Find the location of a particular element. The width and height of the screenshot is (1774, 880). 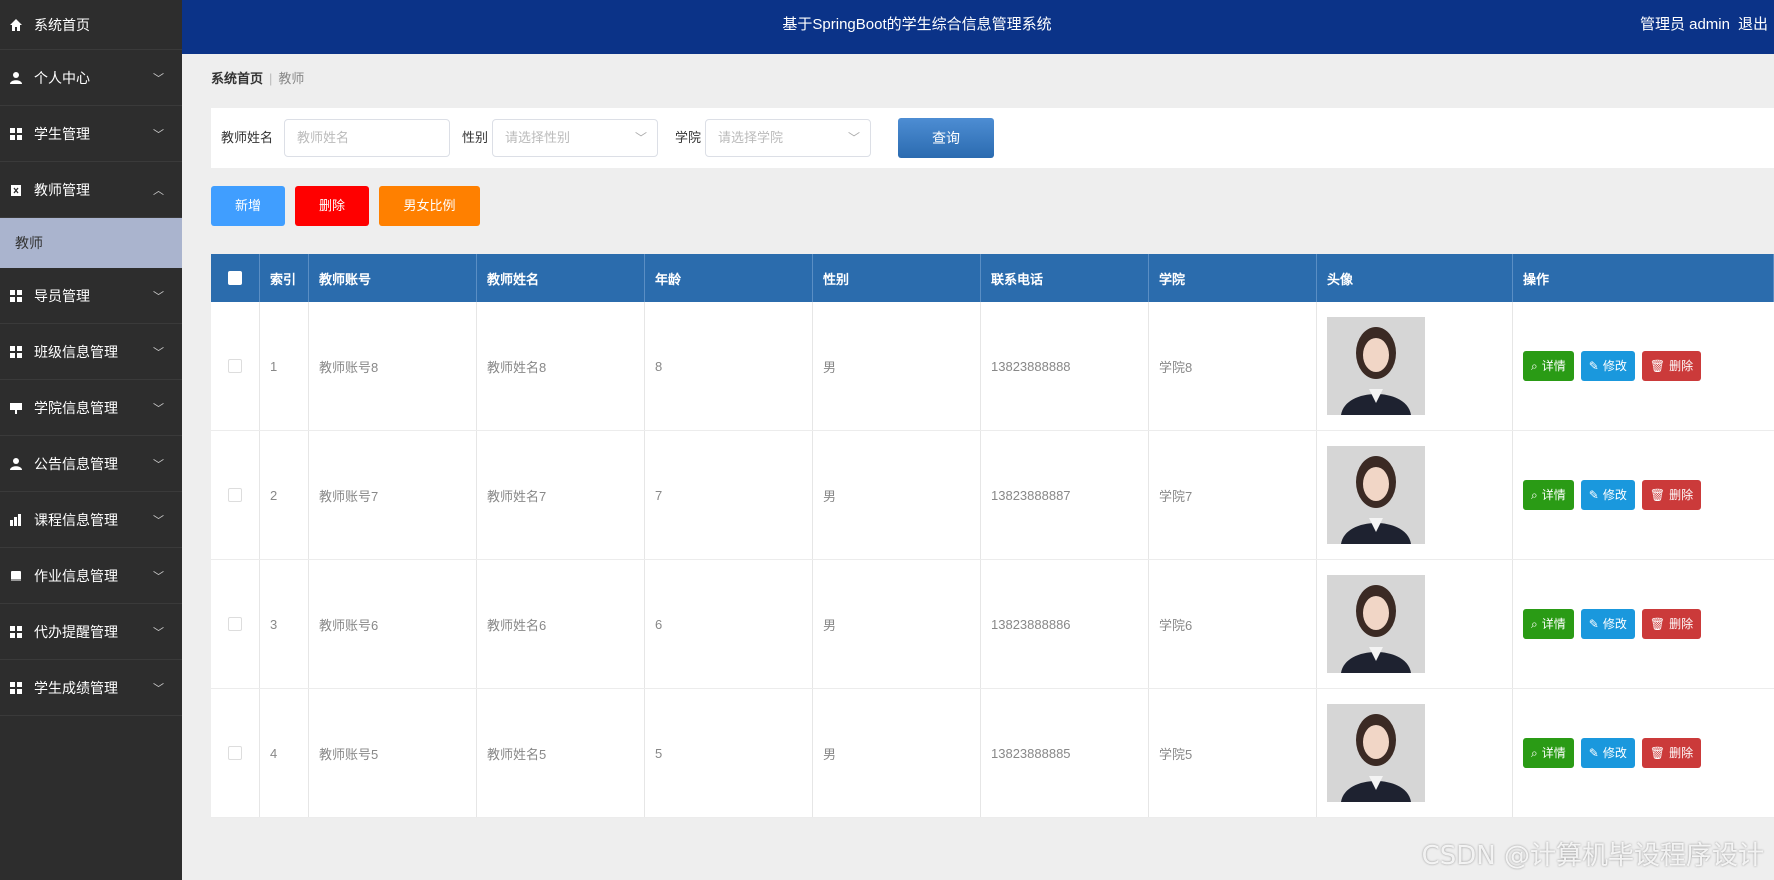

app-title: 基于SpringBoot的学生综合信息管理系统 is located at coordinates (917, 24).